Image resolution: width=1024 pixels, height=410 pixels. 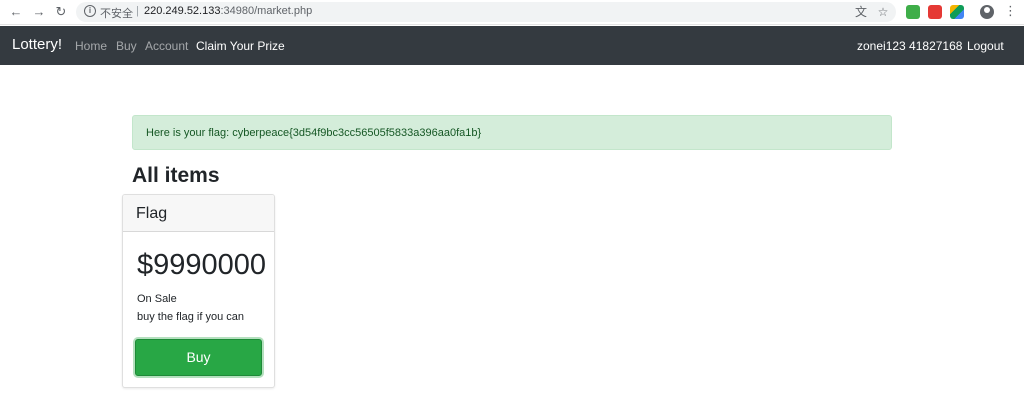 I want to click on bookmark-star-icon: ☆, so click(x=883, y=12).